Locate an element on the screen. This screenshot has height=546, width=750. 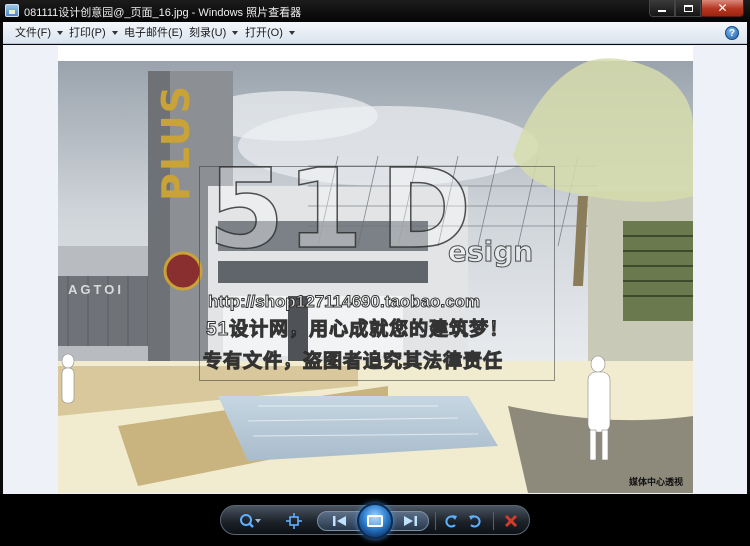
facade-lettering: AGTOI is located at coordinates (96, 289).